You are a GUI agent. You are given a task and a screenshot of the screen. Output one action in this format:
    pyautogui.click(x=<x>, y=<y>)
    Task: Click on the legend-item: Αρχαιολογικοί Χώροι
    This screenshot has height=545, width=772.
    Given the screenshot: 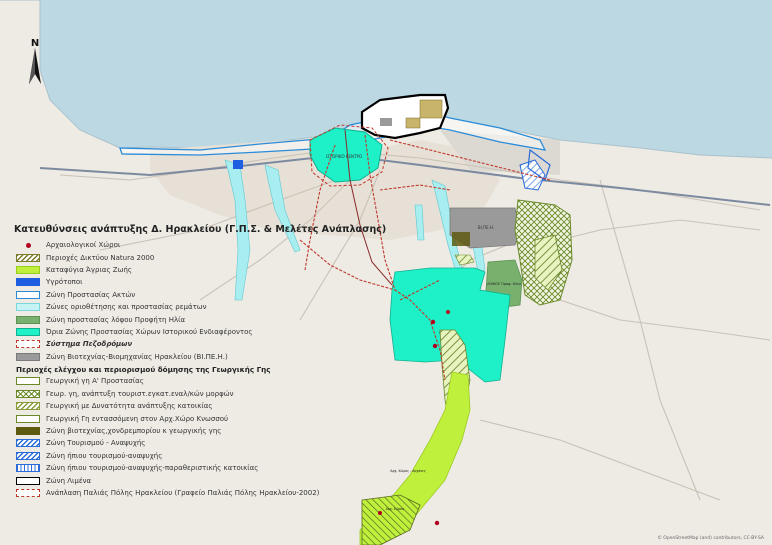 What is the action you would take?
    pyautogui.click(x=186, y=245)
    